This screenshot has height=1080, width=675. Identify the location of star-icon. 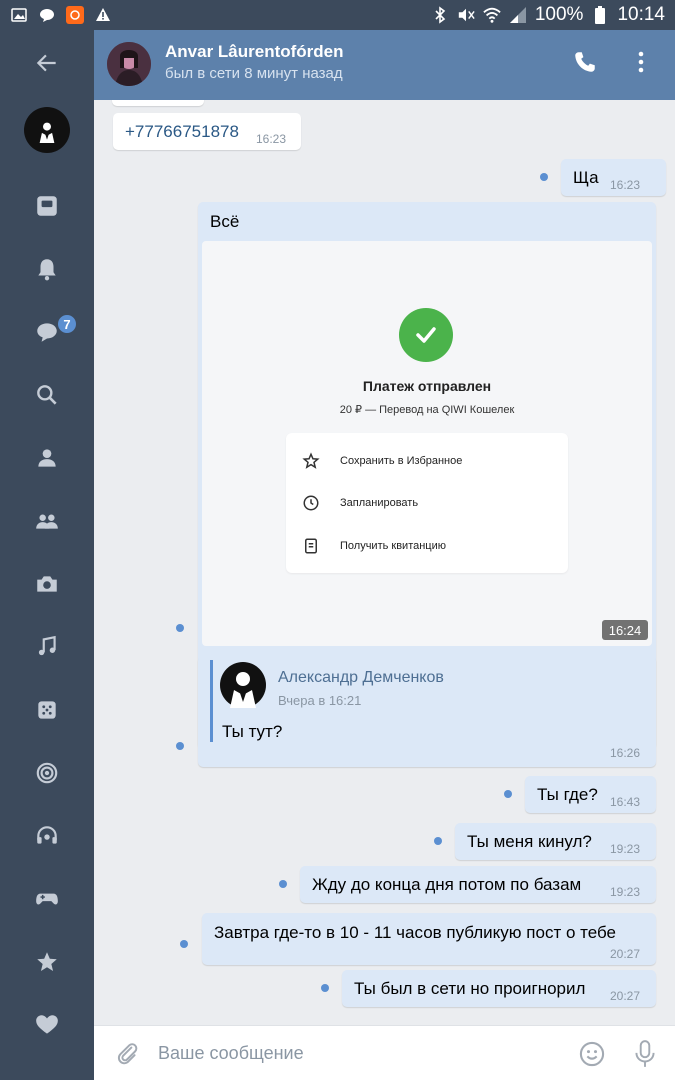
(47, 961).